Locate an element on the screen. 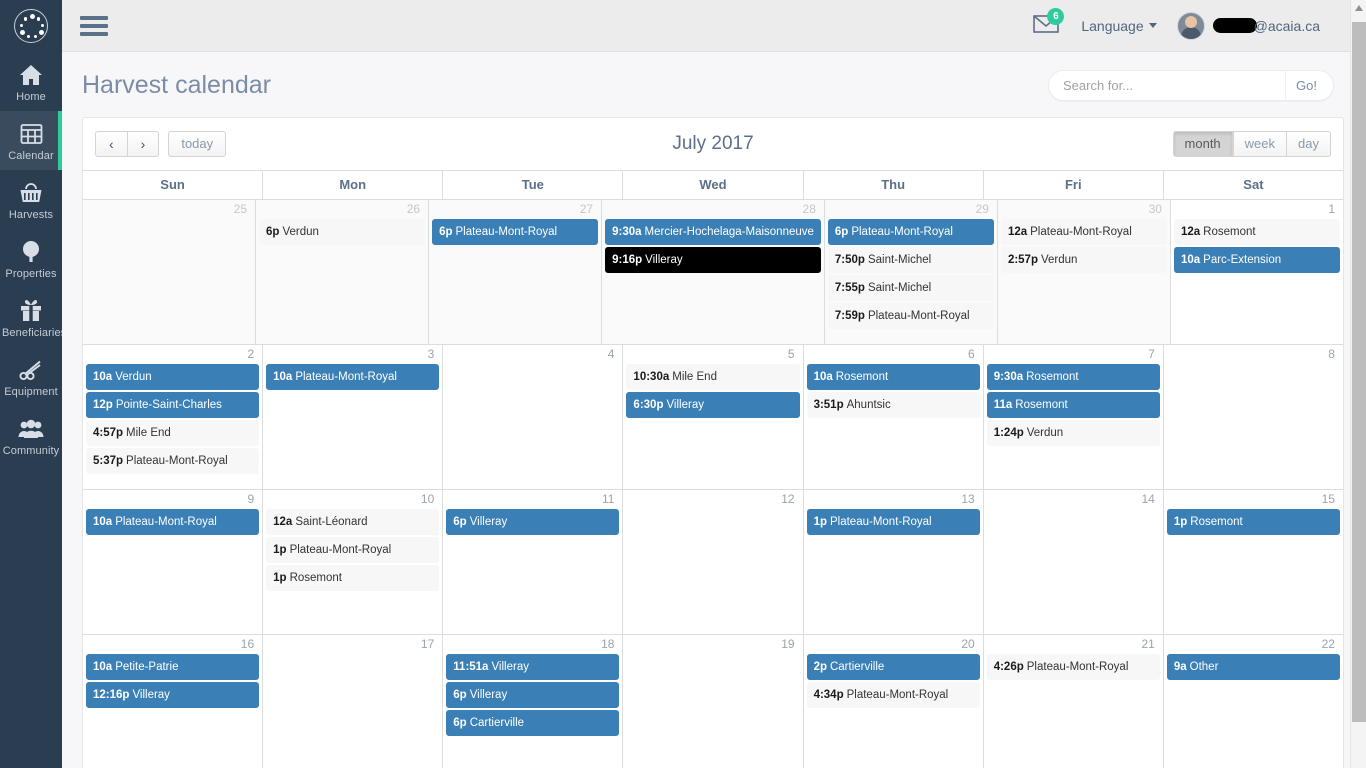 This screenshot has width=1366, height=768. calendar-event: 10a Rosemont is located at coordinates (893, 377).